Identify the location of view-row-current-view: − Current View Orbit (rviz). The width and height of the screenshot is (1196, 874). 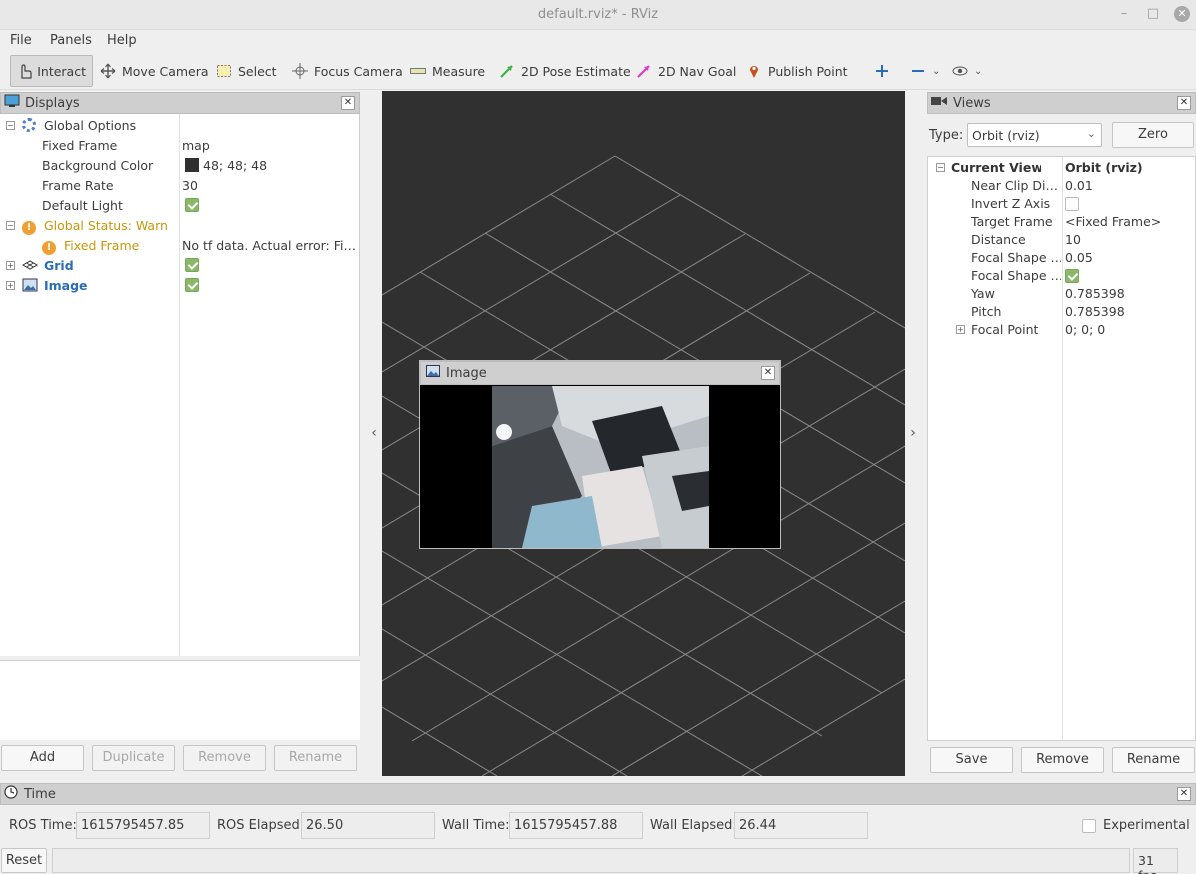
(1062, 168).